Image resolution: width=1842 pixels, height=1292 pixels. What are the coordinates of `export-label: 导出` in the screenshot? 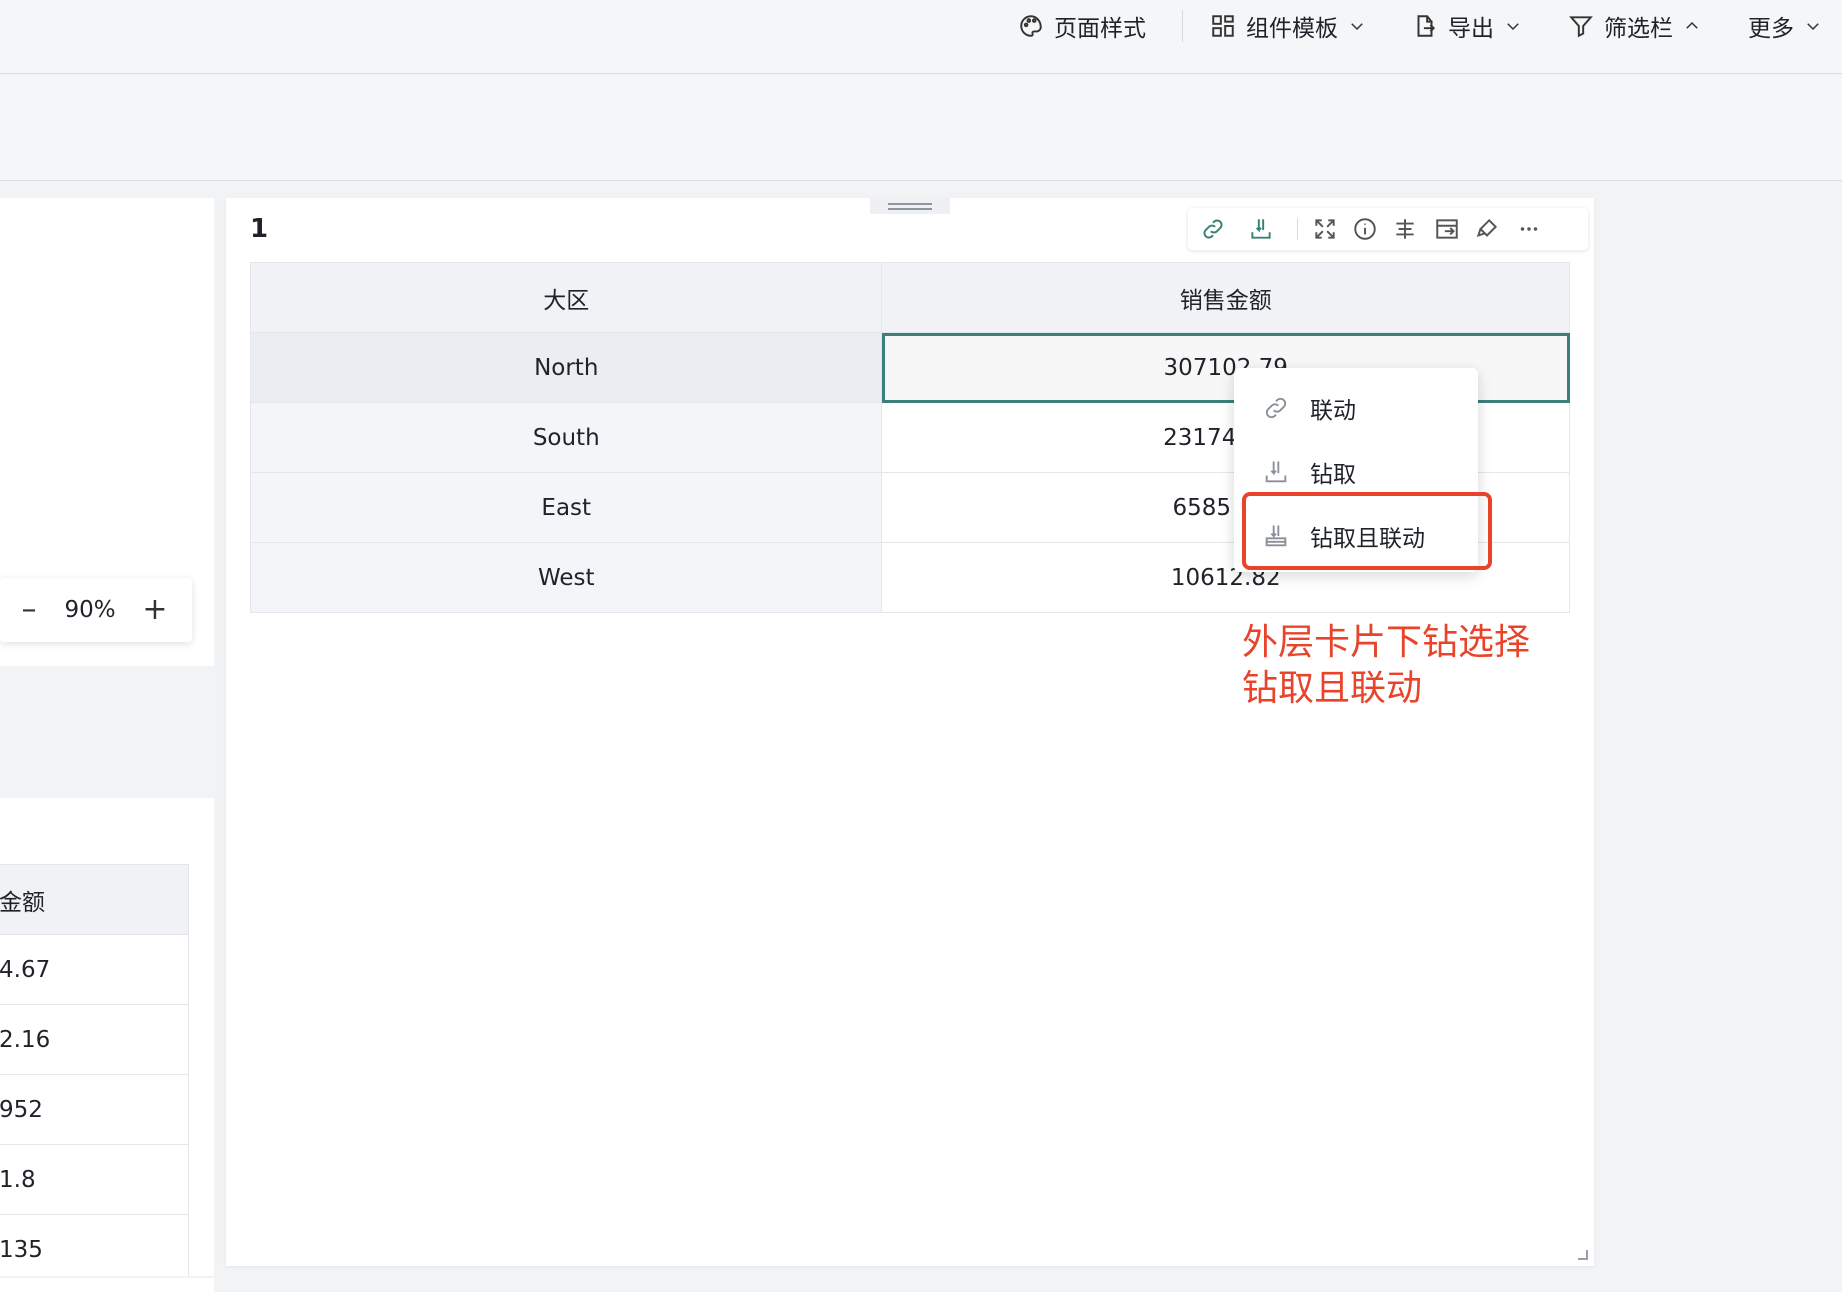 It's located at (1471, 29).